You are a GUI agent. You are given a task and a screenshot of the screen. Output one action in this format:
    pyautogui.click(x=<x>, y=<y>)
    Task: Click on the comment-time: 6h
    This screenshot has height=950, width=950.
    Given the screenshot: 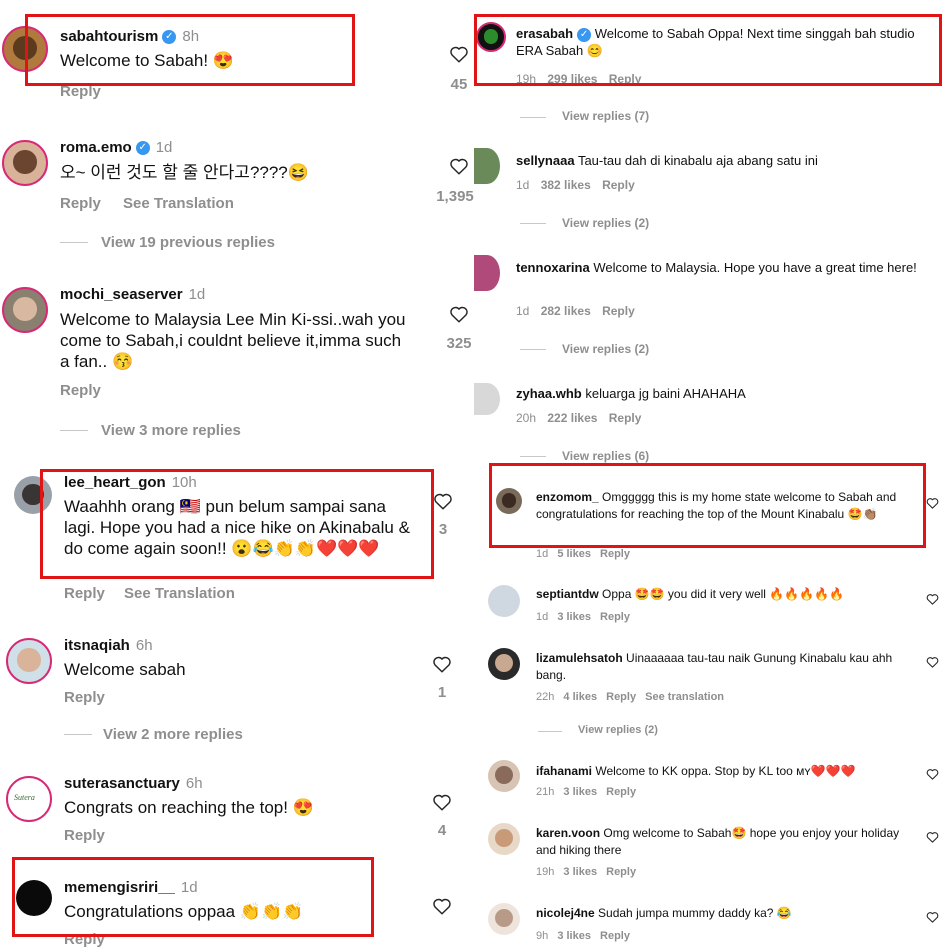 What is the action you would take?
    pyautogui.click(x=194, y=783)
    